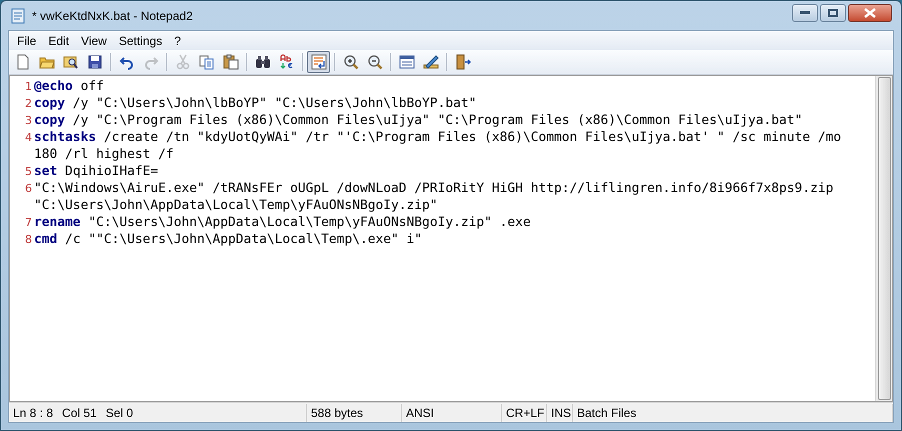 The image size is (902, 431). I want to click on close-button, so click(870, 13).